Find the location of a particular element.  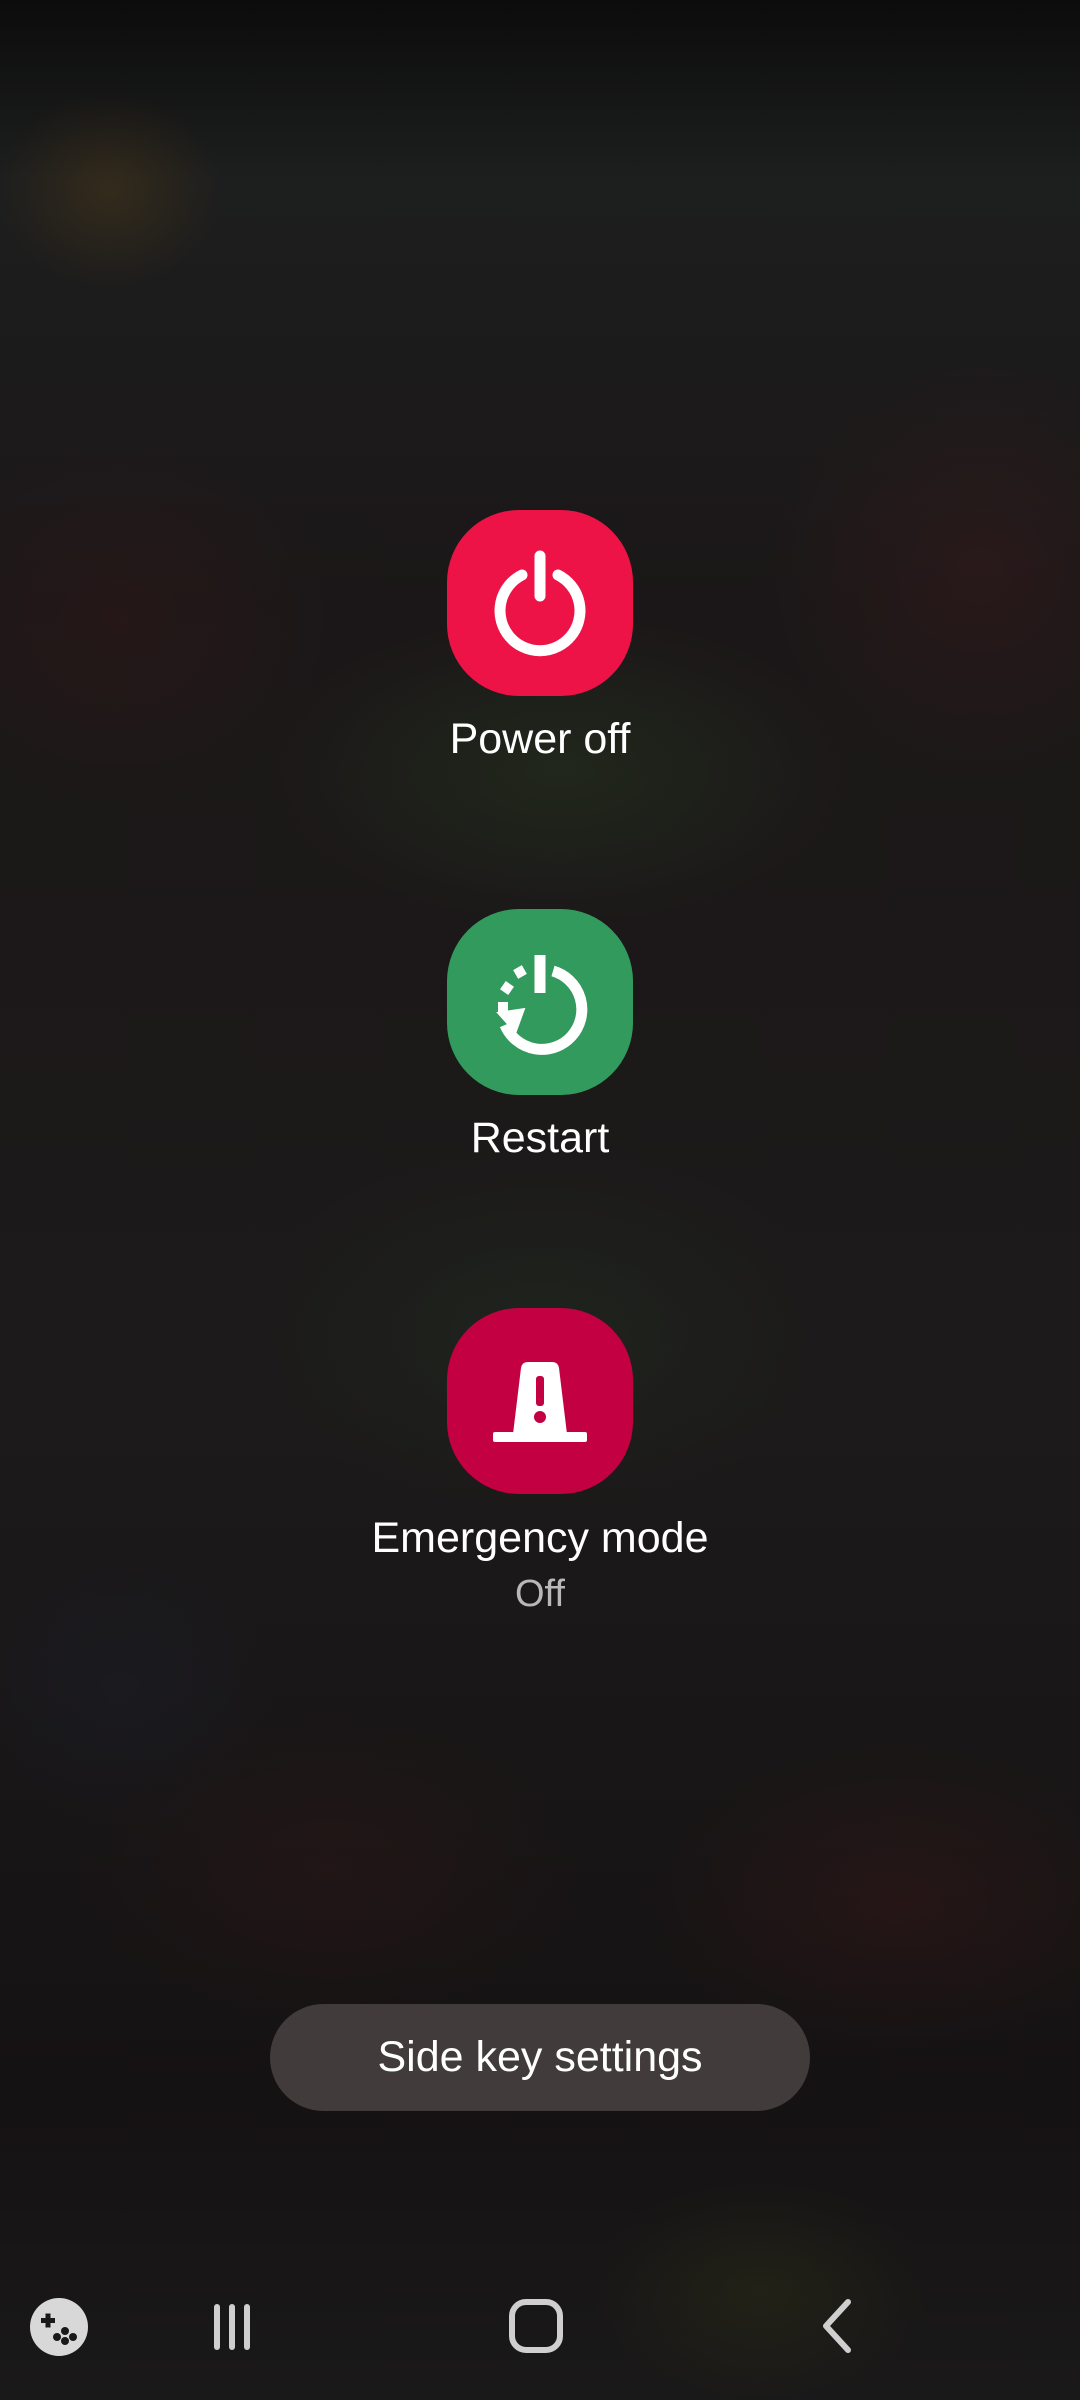

home-button is located at coordinates (536, 2326).